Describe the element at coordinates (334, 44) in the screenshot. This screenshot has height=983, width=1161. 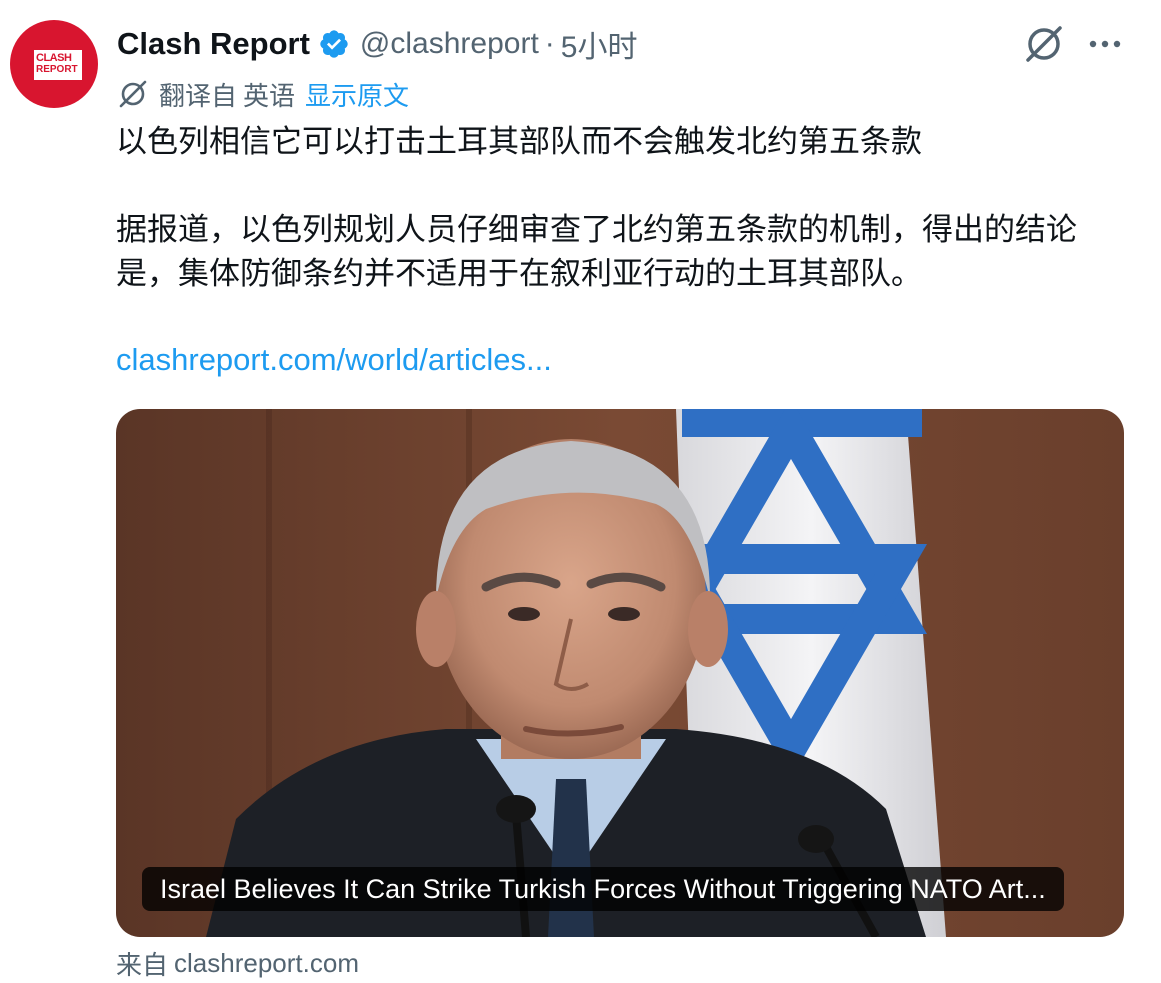
I see `verified-badge-icon` at that location.